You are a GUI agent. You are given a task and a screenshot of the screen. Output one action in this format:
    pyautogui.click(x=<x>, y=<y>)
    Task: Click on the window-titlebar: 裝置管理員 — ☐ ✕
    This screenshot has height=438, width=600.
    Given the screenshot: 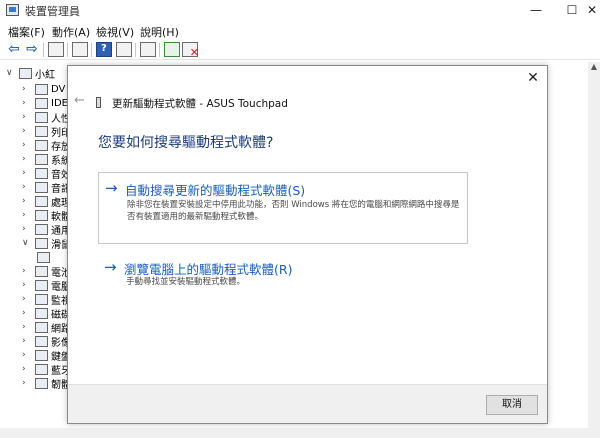 What is the action you would take?
    pyautogui.click(x=300, y=10)
    